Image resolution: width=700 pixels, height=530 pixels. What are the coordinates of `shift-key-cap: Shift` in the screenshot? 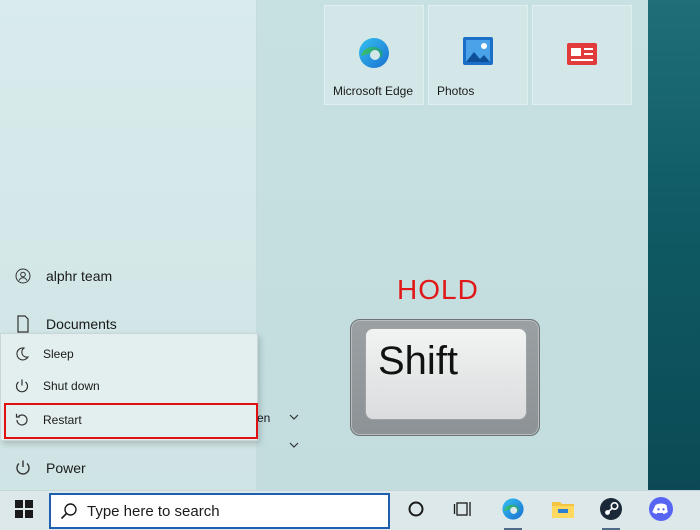 It's located at (446, 374).